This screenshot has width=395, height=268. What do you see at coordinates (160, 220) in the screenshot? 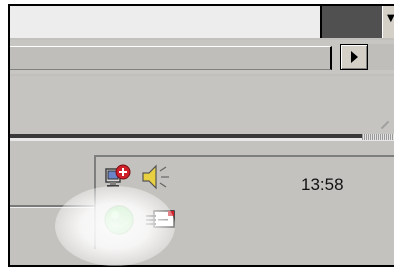
I see `pc-card-icon` at bounding box center [160, 220].